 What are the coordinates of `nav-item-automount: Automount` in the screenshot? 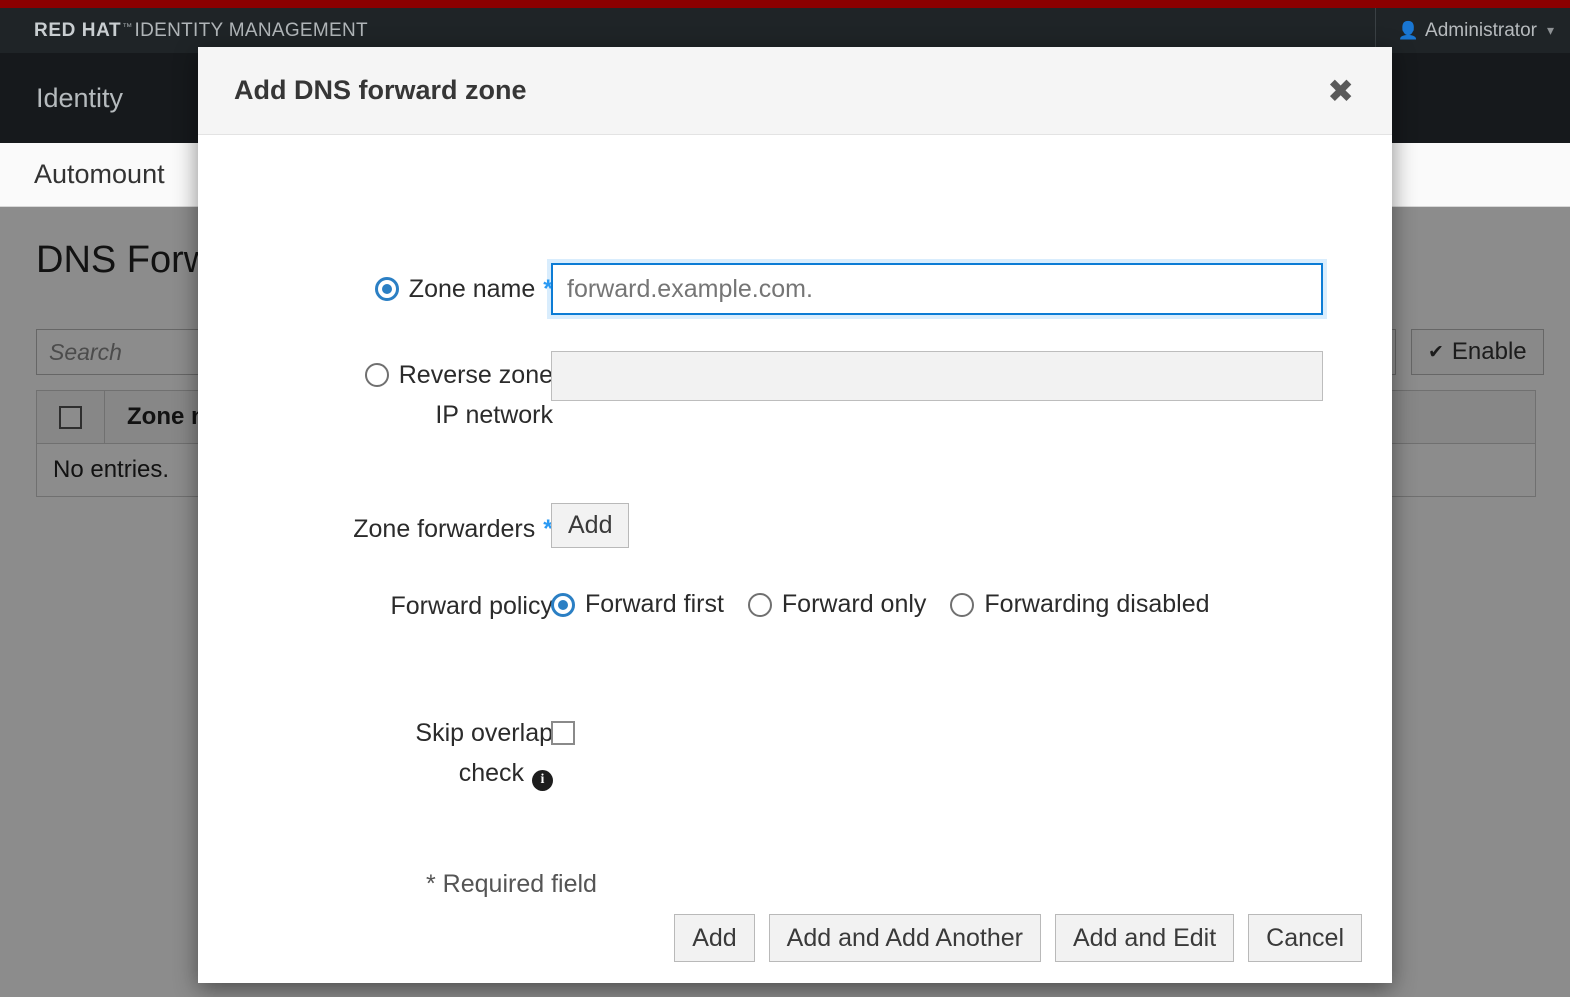 It's located at (99, 174).